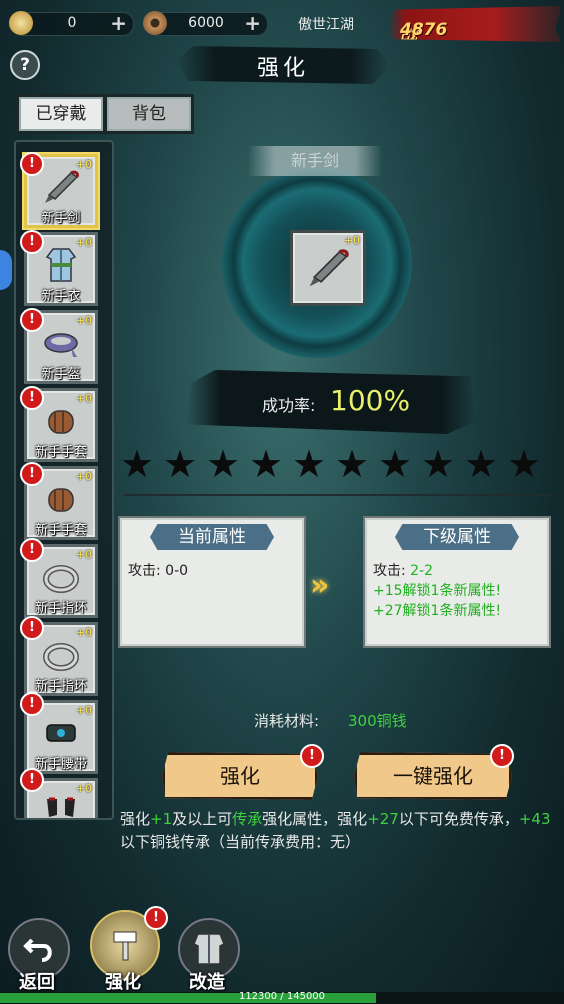 Image resolution: width=564 pixels, height=1004 pixels. I want to click on star-rating: ★ ★ ★ ★ ★ ★ ★ ★ ★ ★, so click(335, 464).